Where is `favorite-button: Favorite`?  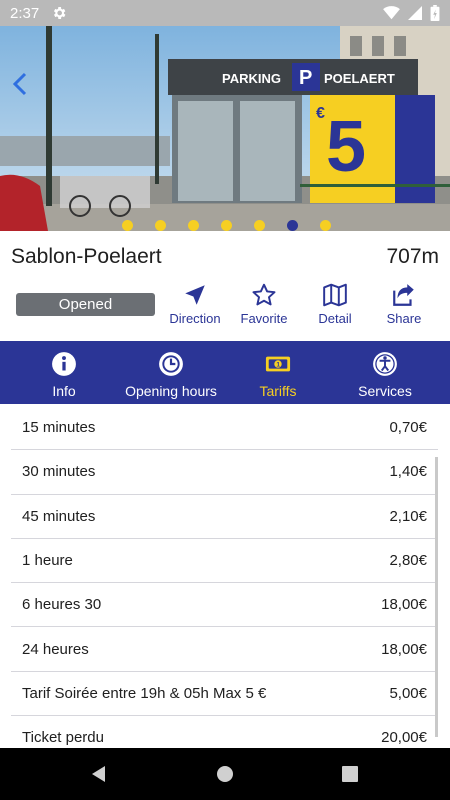 favorite-button: Favorite is located at coordinates (264, 307).